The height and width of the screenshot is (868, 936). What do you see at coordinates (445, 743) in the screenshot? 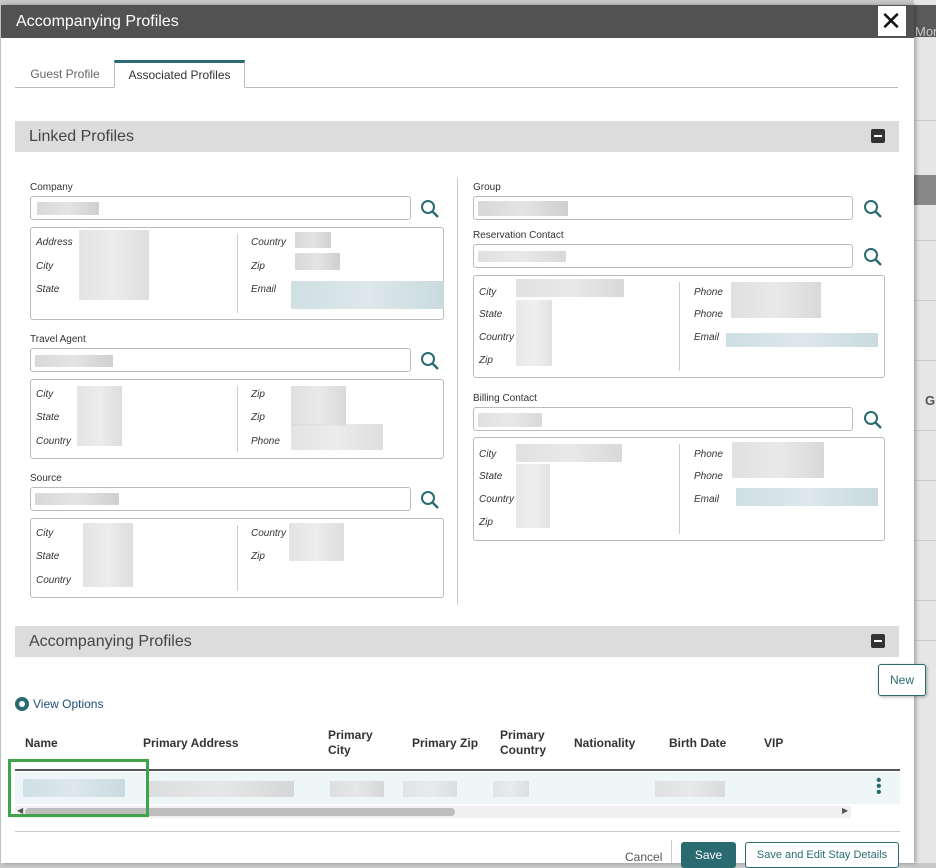
I see `column-header-primary-zip: Primary Zip` at bounding box center [445, 743].